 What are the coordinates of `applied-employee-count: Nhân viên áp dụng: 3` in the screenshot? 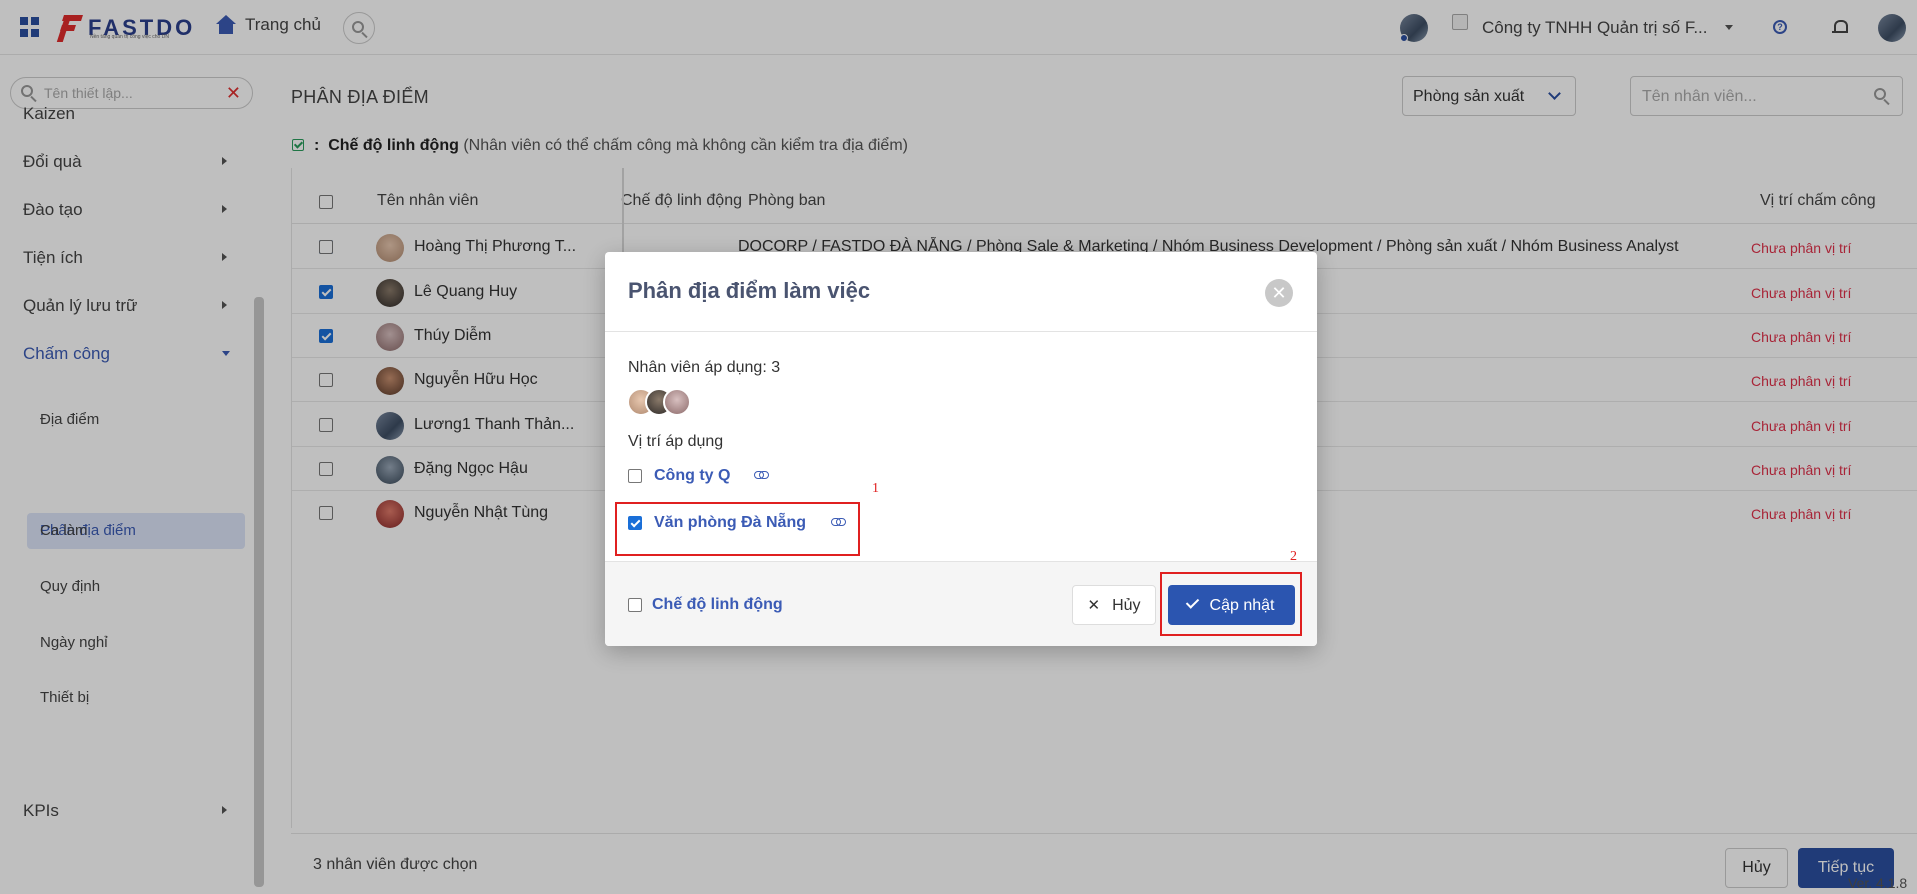 It's located at (704, 367).